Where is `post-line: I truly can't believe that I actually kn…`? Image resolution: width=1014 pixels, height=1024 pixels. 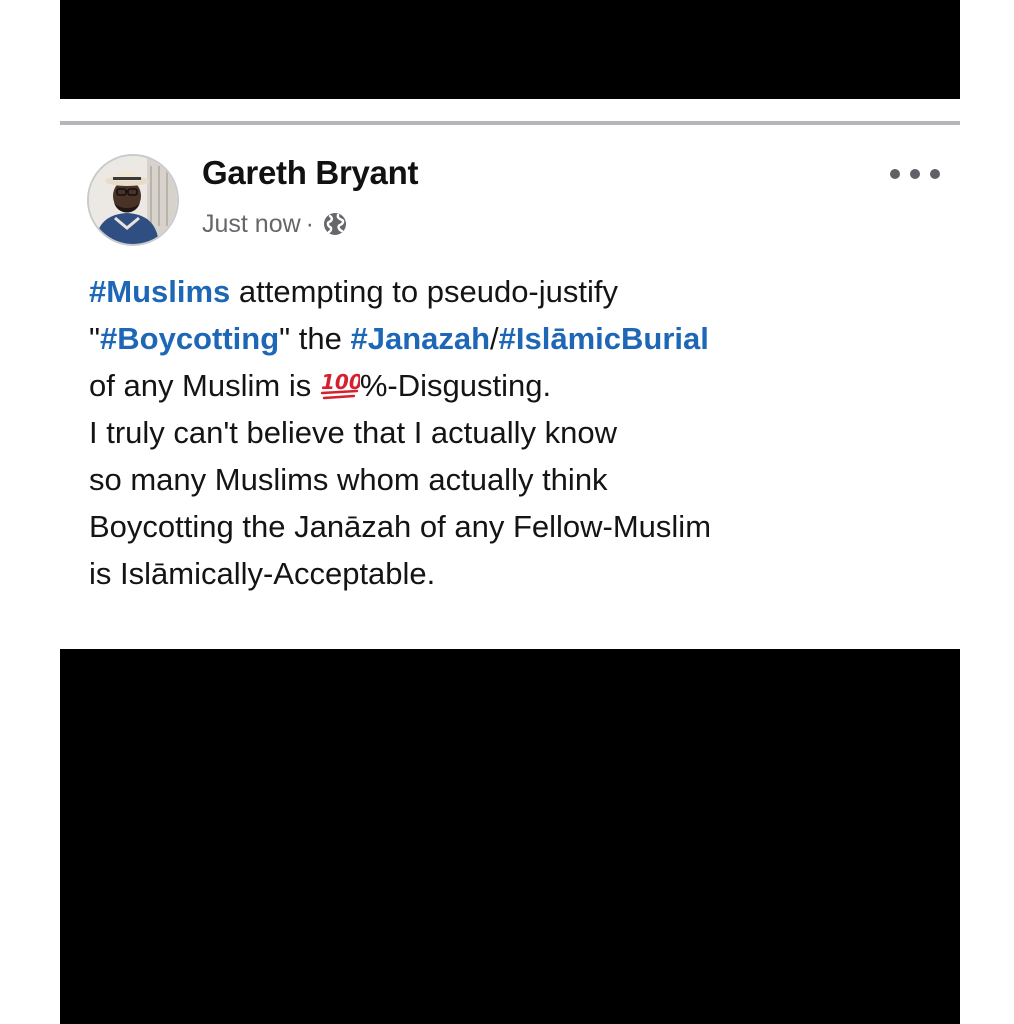 post-line: I truly can't believe that I actually kn… is located at coordinates (353, 432).